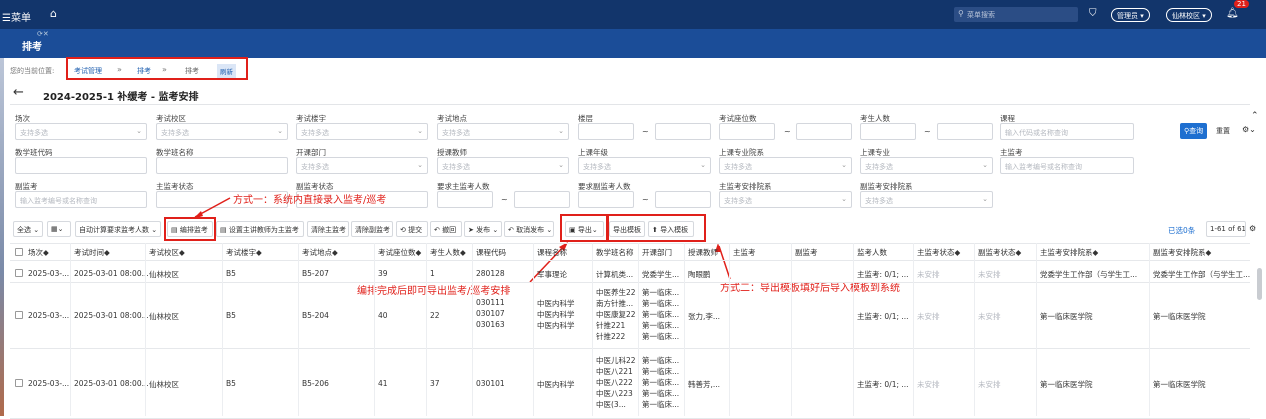  I want to click on column-header: 开课部门, so click(657, 252).